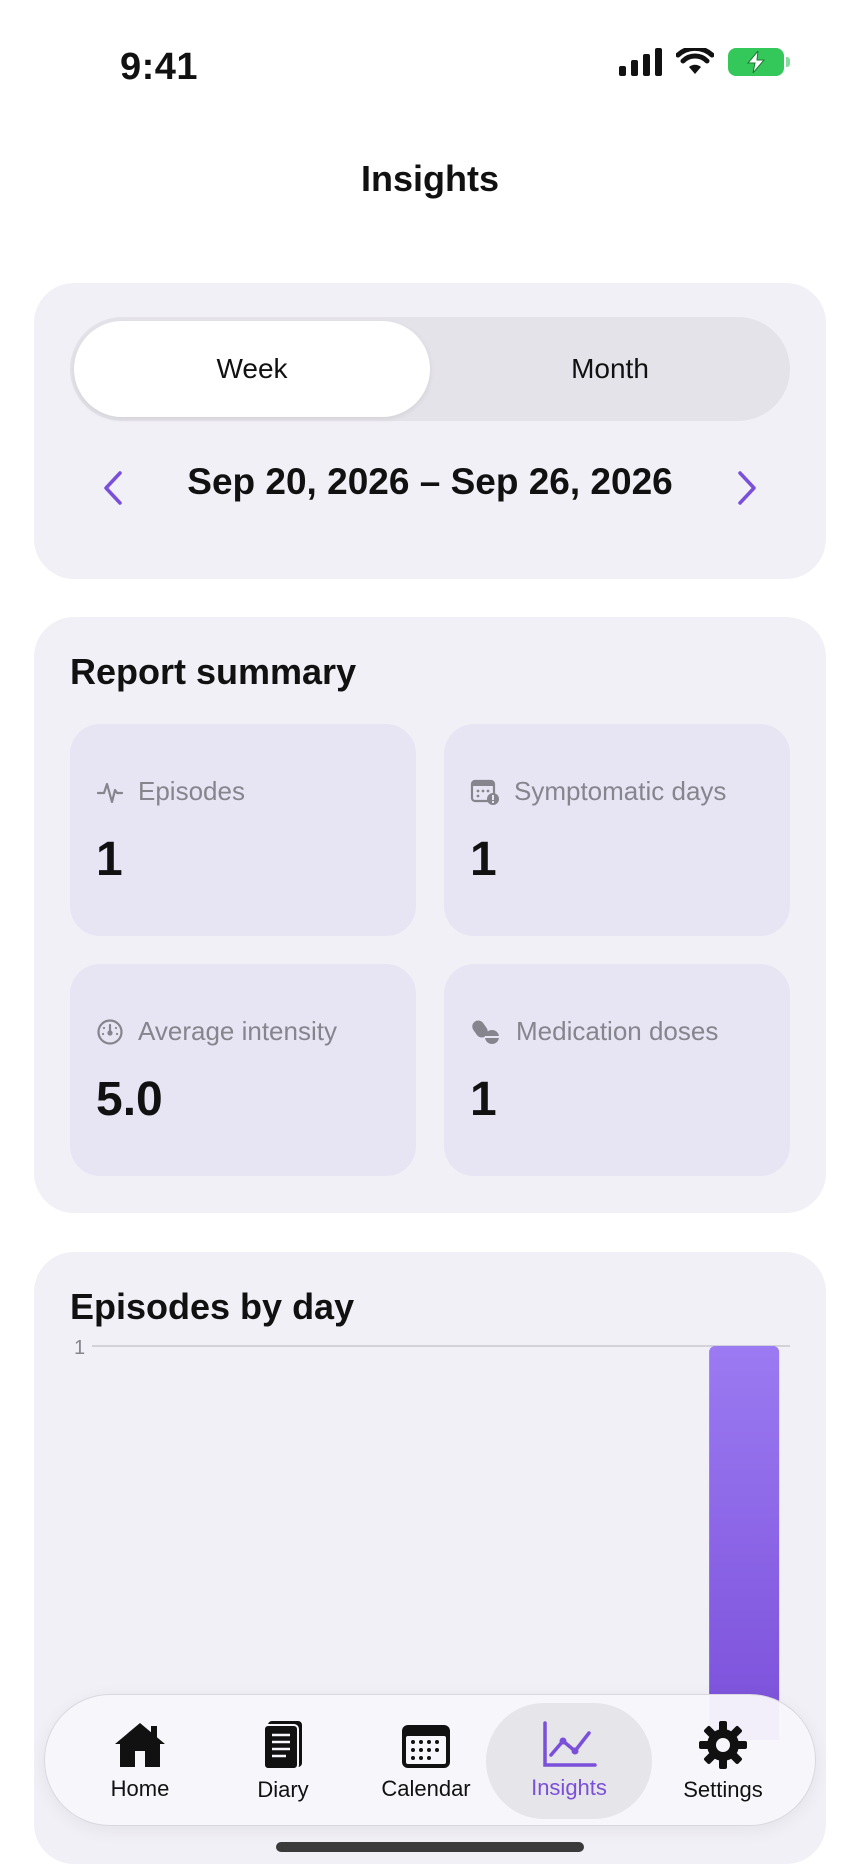 This screenshot has height=1870, width=860. I want to click on tab-home: Home, so click(140, 1761).